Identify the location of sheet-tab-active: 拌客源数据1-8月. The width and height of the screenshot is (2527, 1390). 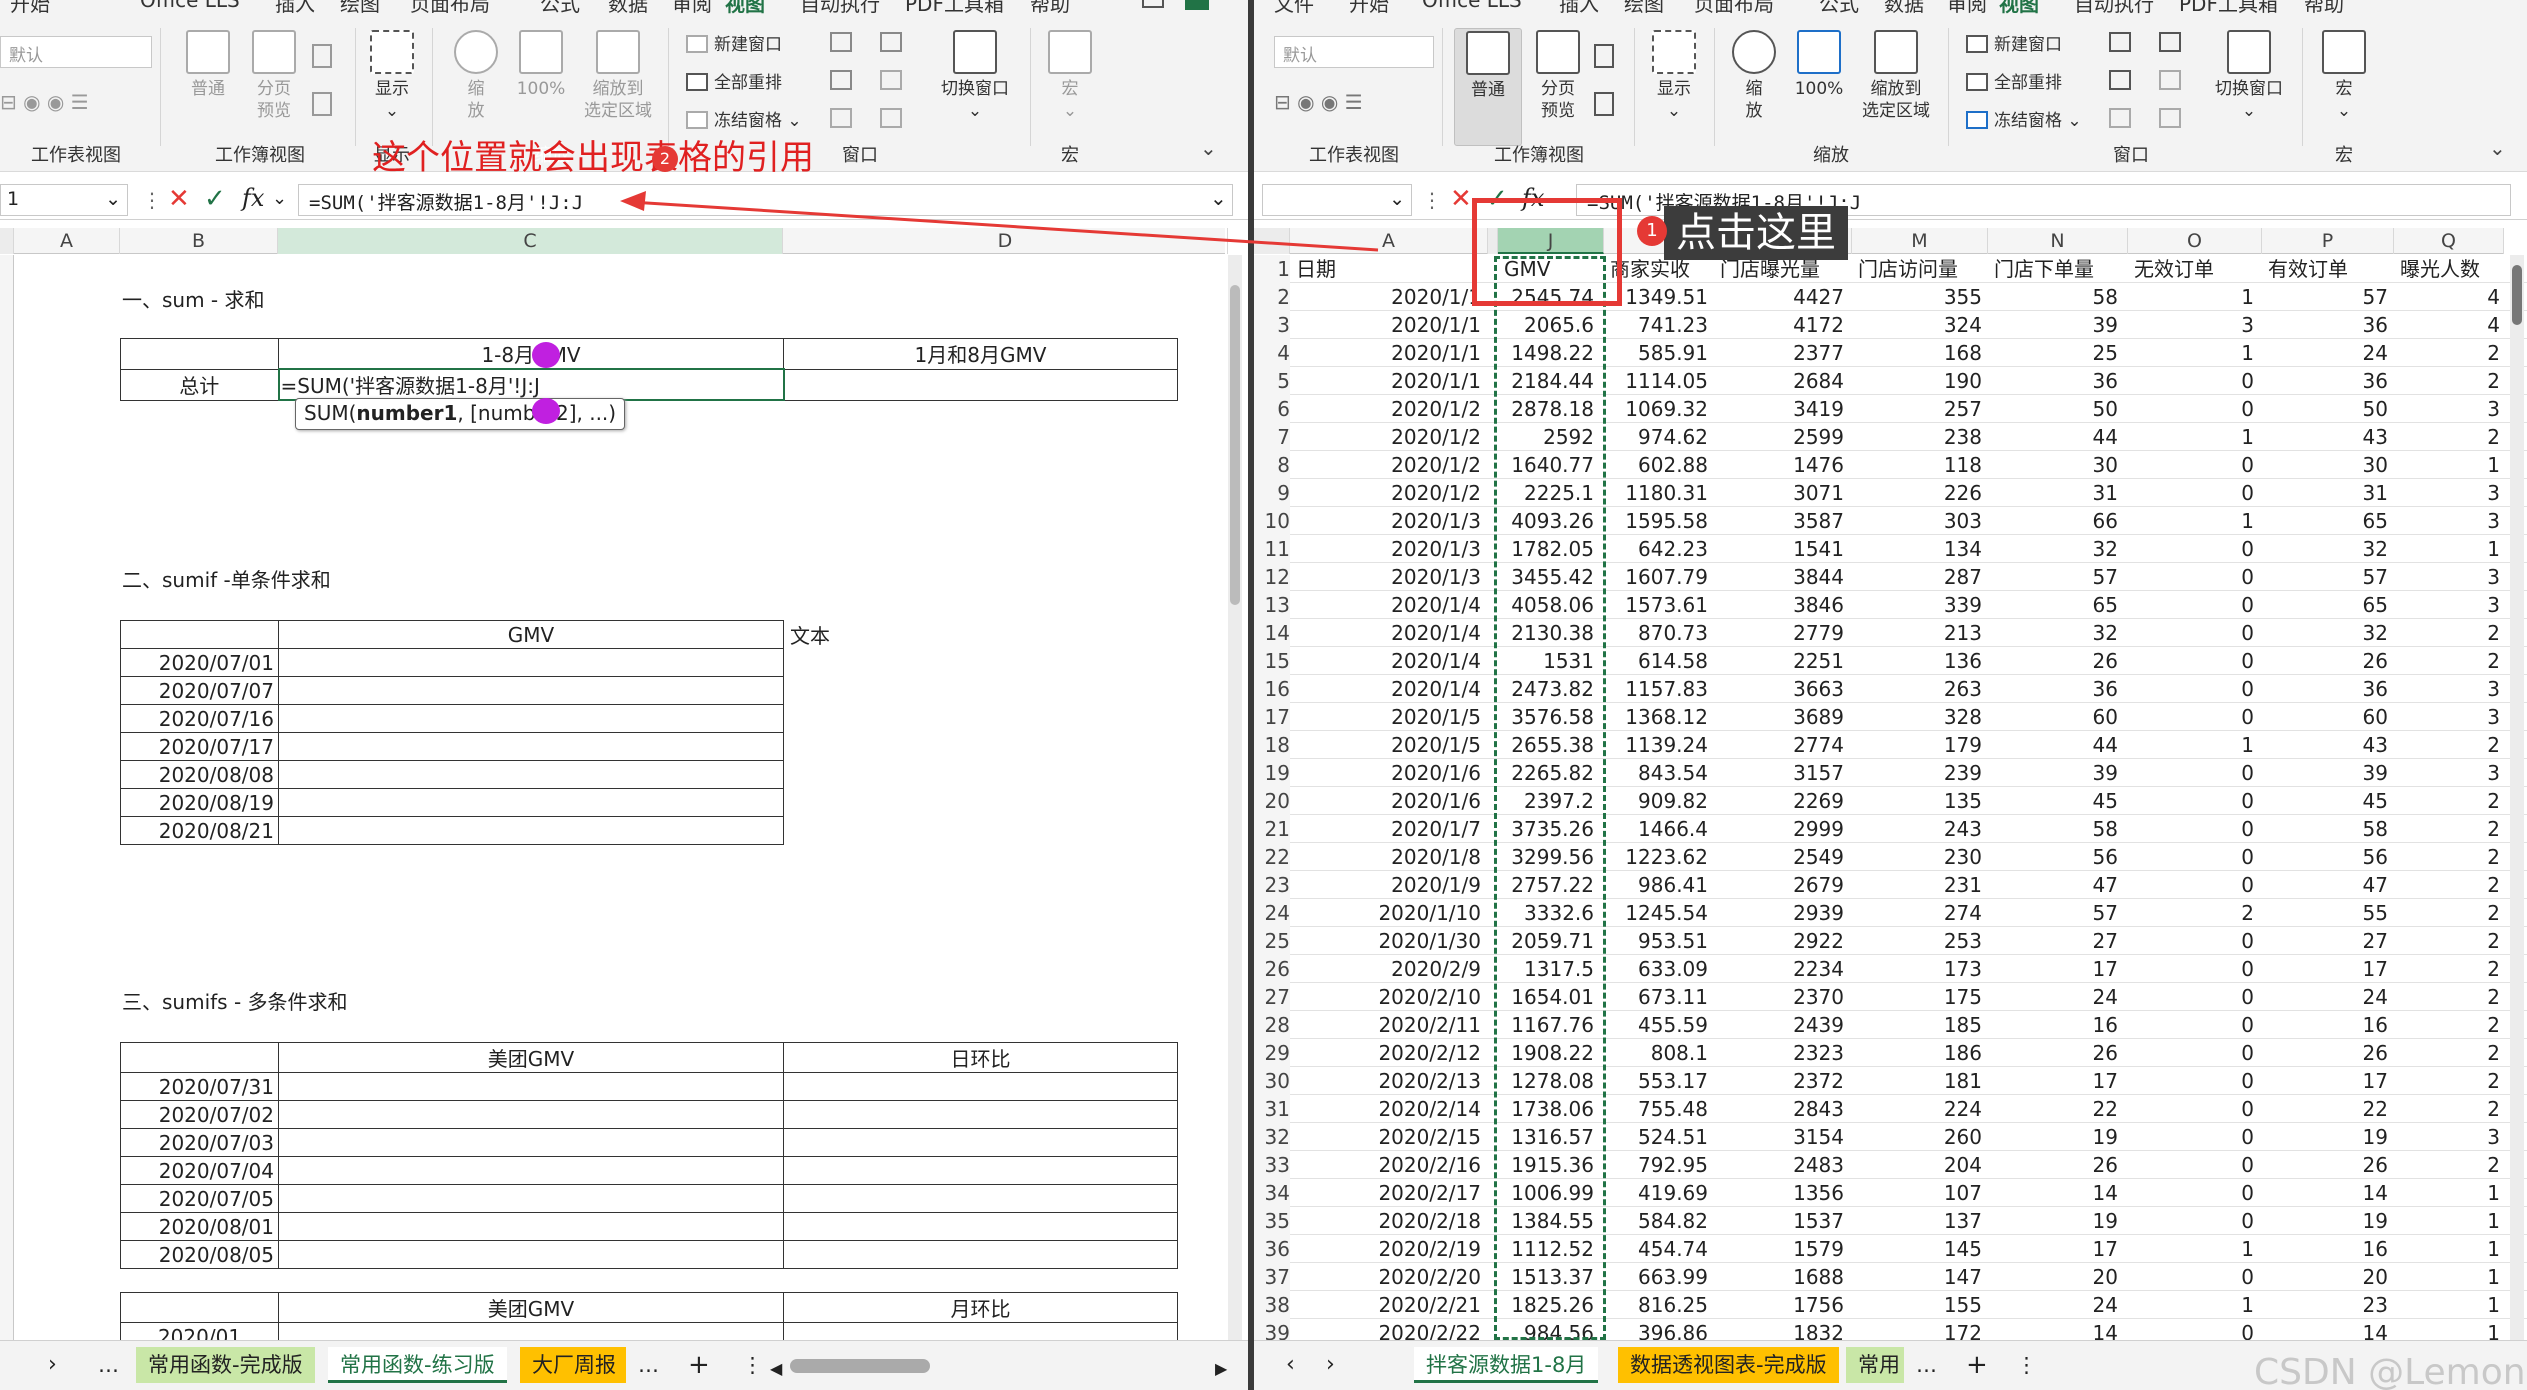
(1506, 1365).